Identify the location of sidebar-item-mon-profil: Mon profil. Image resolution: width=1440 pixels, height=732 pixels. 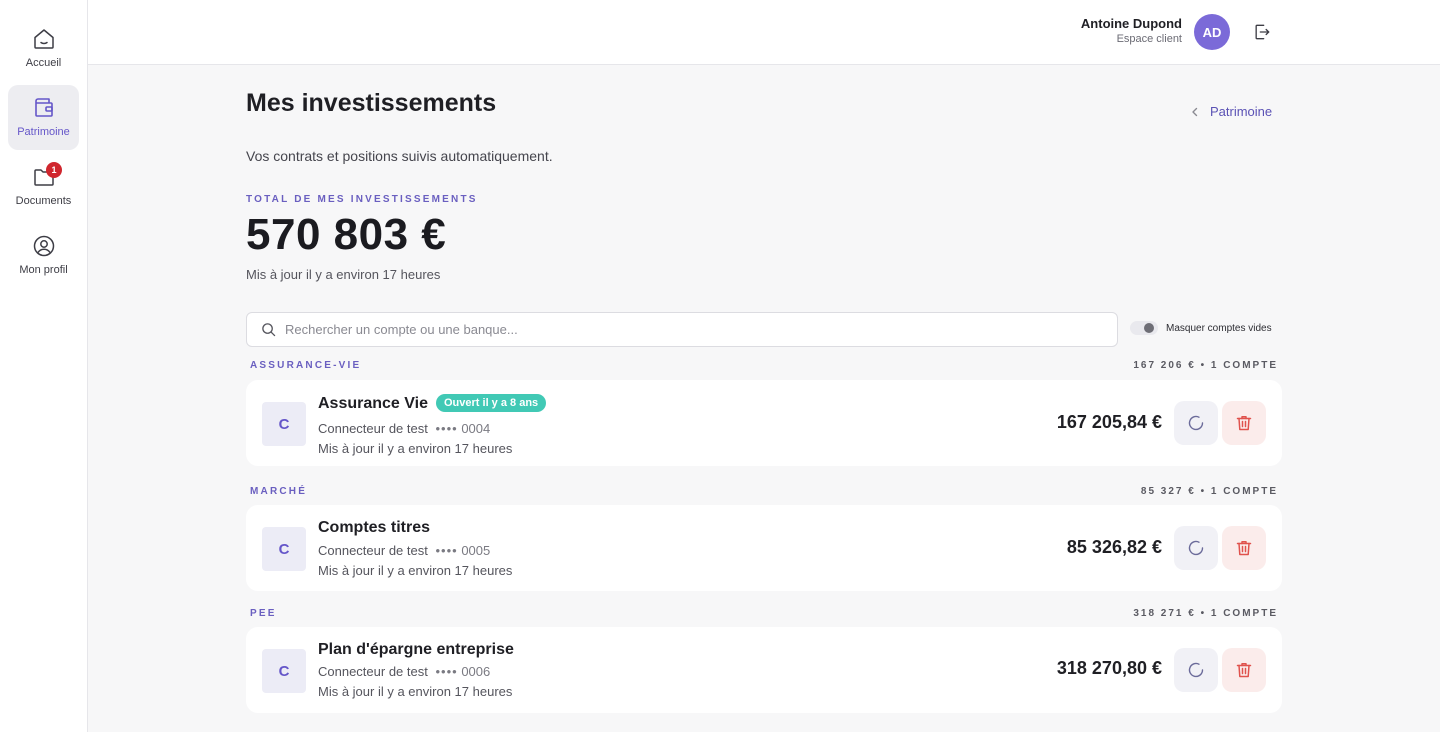
(43, 255).